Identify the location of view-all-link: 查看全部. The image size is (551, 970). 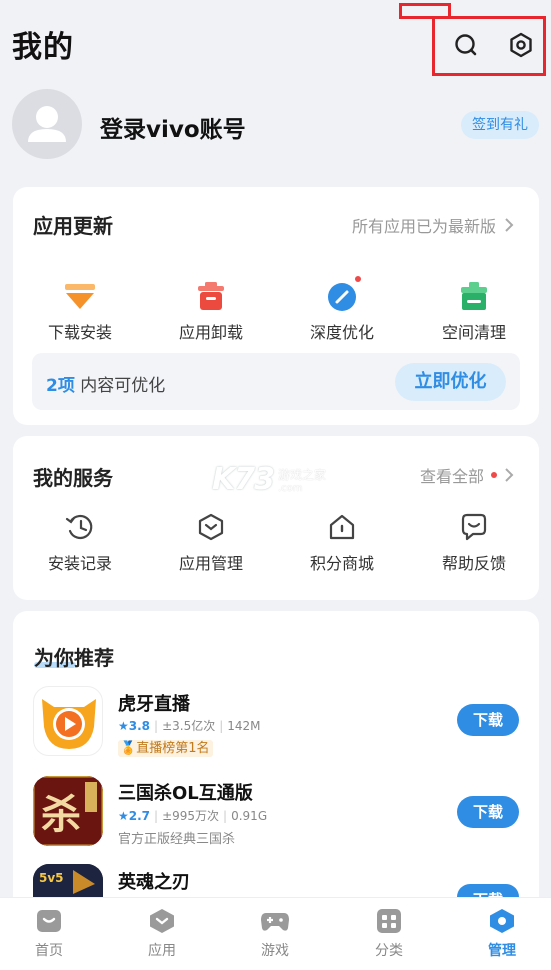
(468, 475).